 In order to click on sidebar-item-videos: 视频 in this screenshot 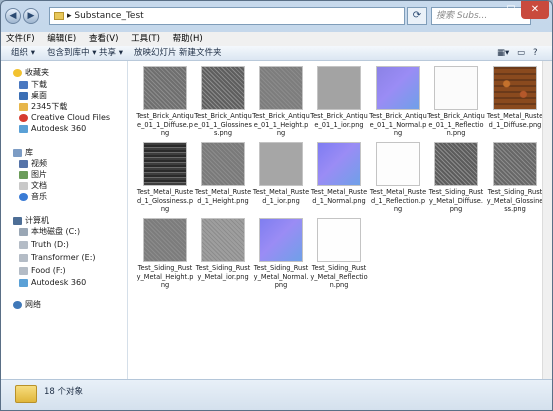, I will do `click(33, 163)`.